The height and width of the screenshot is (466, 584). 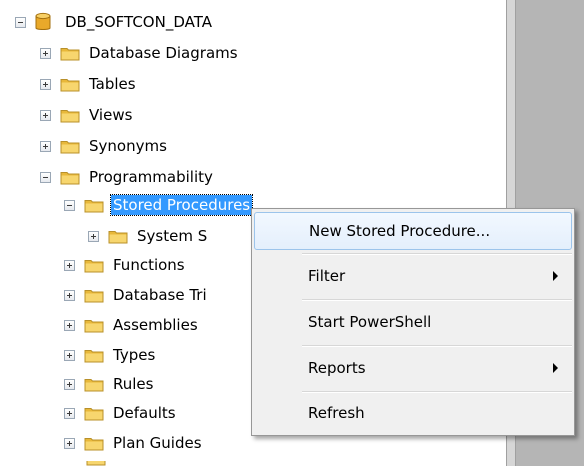 What do you see at coordinates (109, 384) in the screenshot?
I see `tree-node-rules: Rules` at bounding box center [109, 384].